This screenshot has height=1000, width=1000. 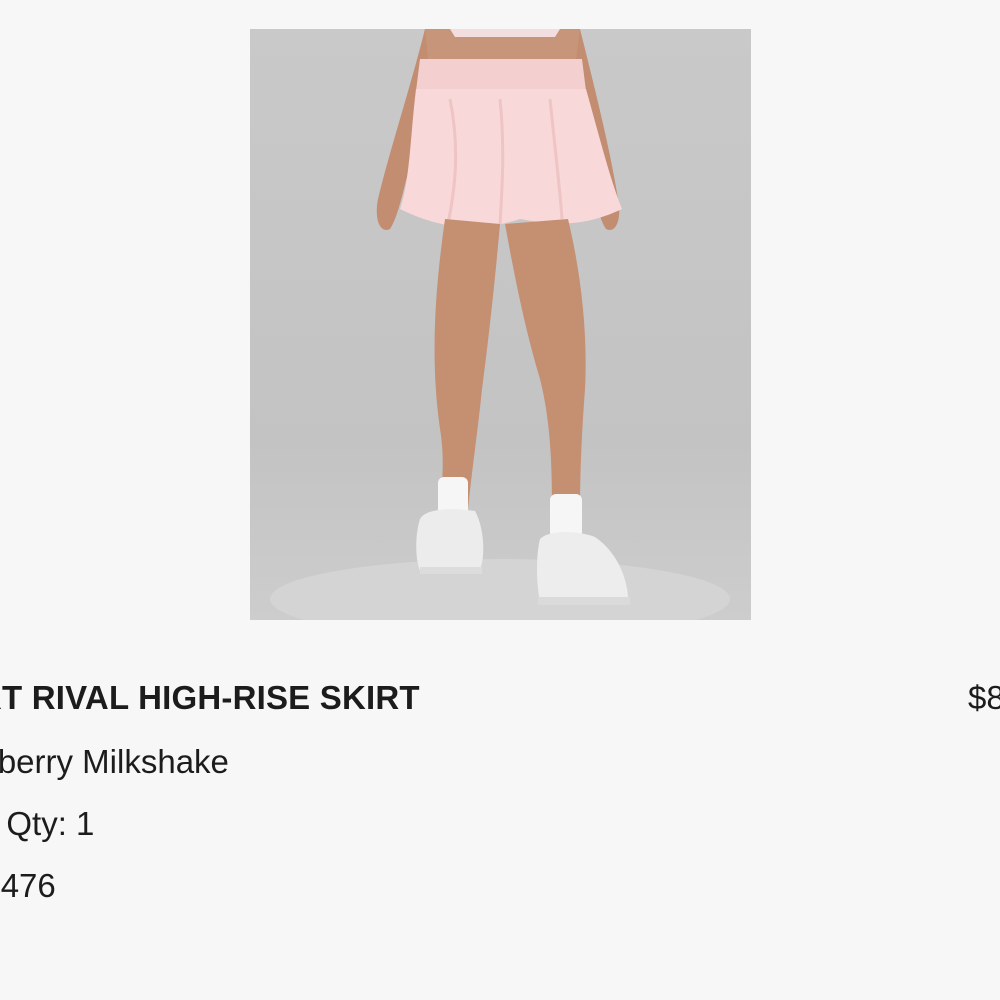 I want to click on product-sku: 86476, so click(x=28, y=885).